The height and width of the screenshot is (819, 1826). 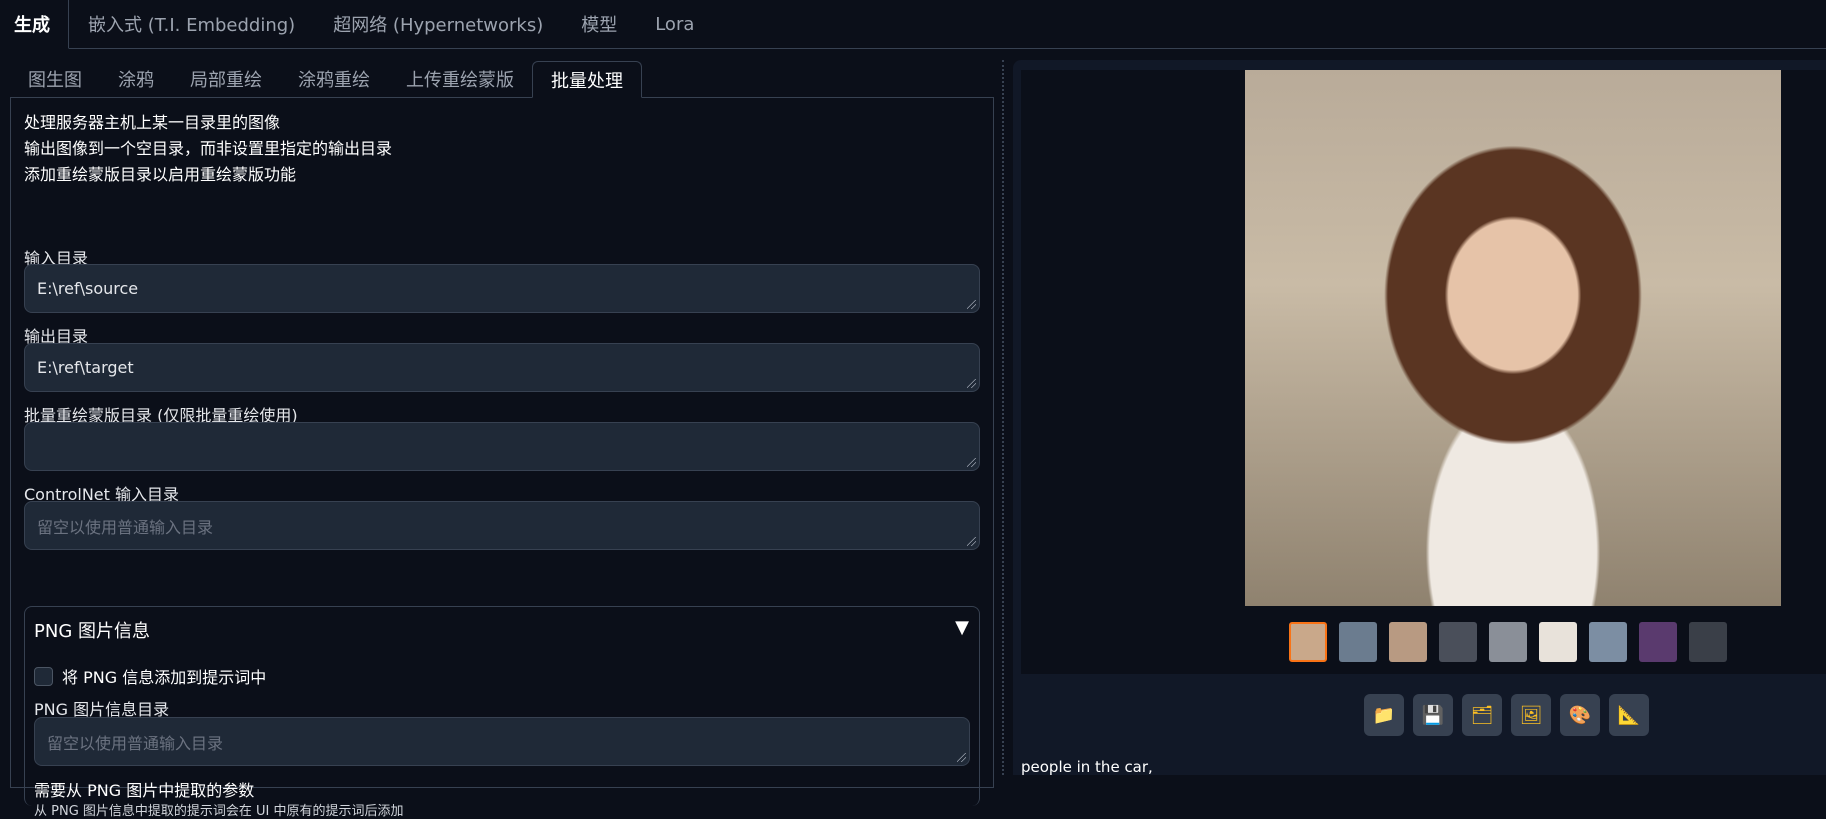 I want to click on controlnet-dir-field: 留空以使用普通输入目录, so click(x=502, y=525).